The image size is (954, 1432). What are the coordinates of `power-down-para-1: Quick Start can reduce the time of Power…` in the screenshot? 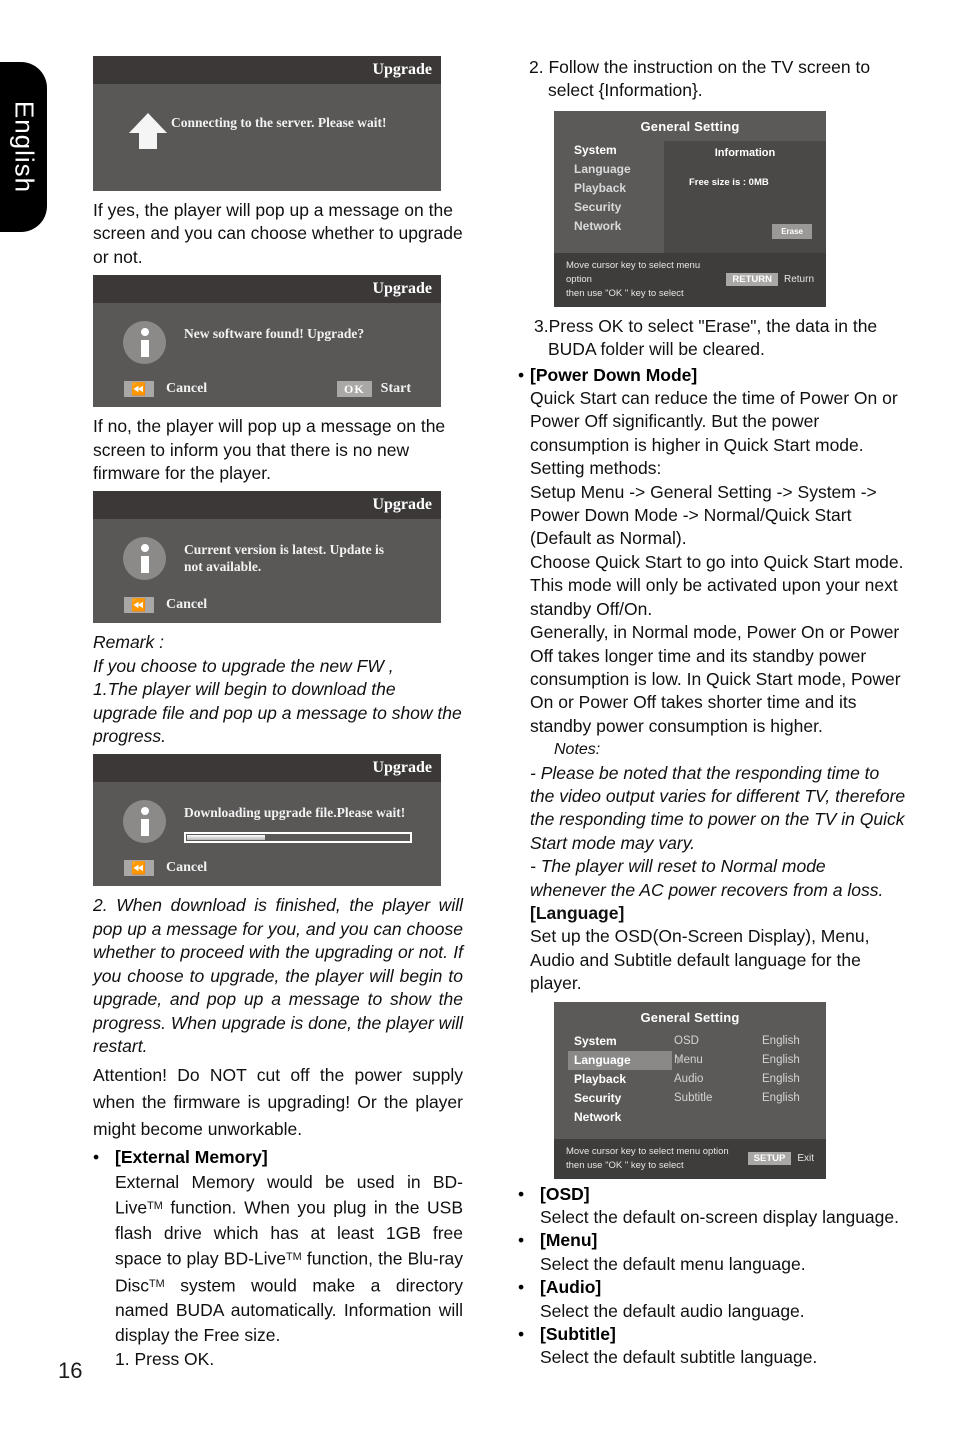 It's located at (714, 421).